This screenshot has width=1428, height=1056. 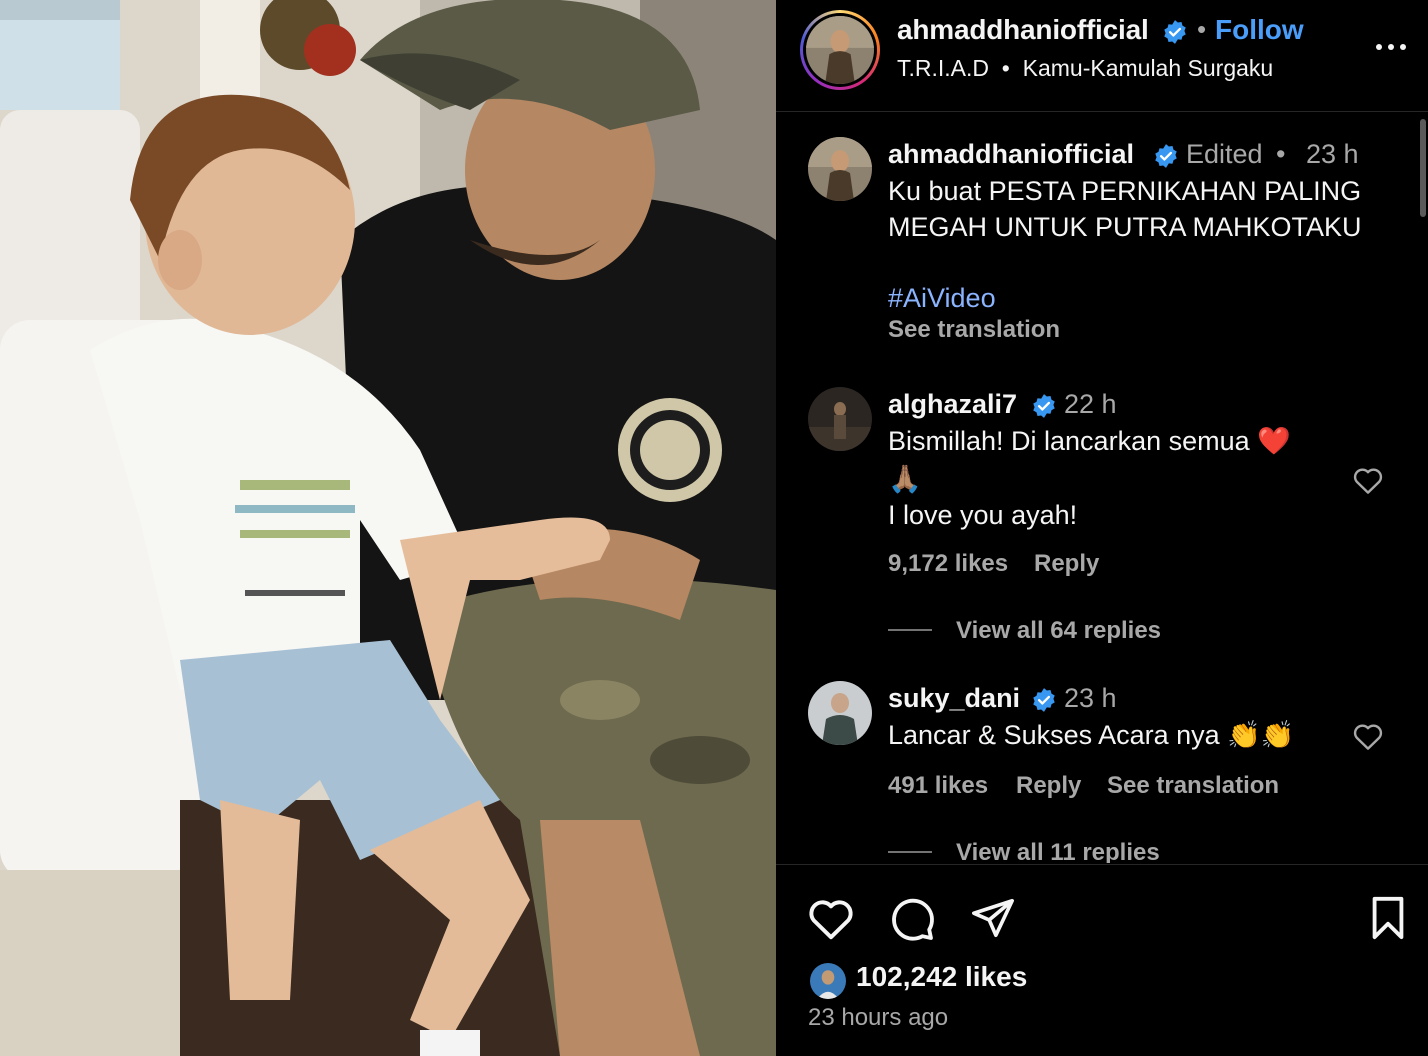 What do you see at coordinates (1090, 404) in the screenshot?
I see `comment-timestamp: 22 h` at bounding box center [1090, 404].